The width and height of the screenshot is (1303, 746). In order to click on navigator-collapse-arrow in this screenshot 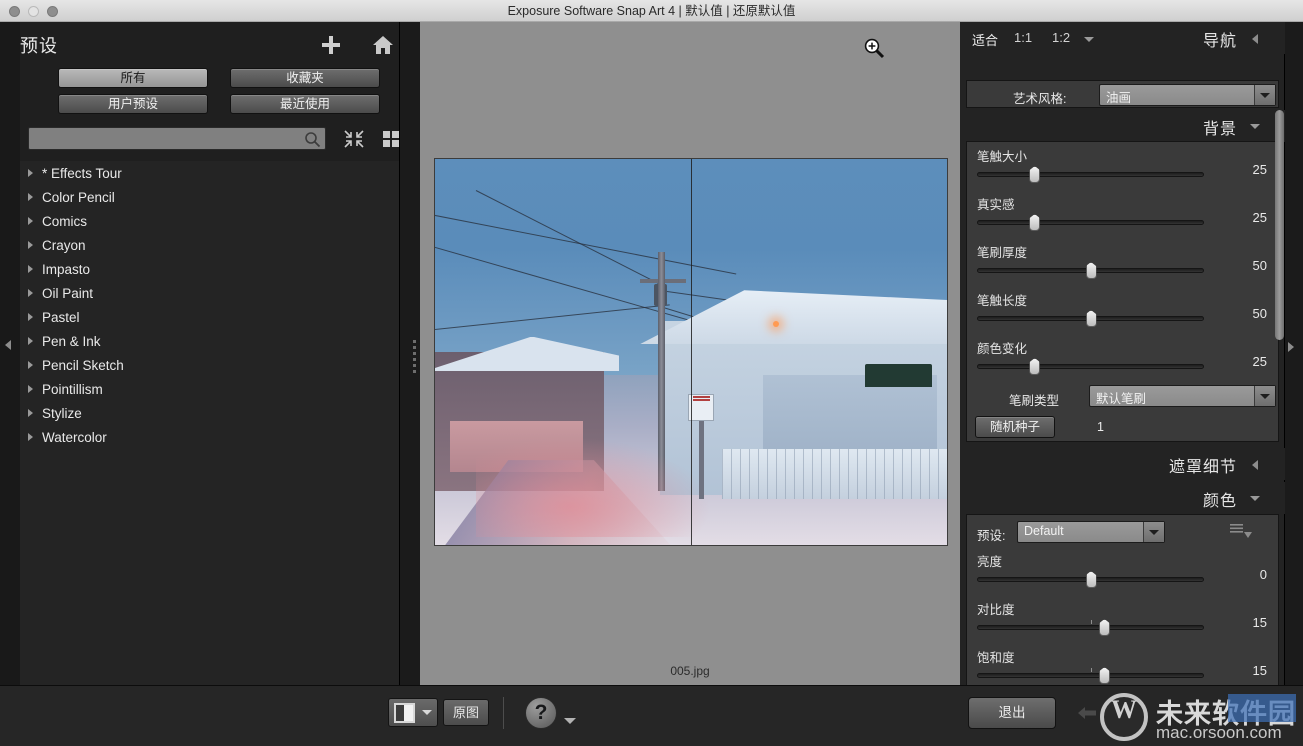, I will do `click(1255, 39)`.